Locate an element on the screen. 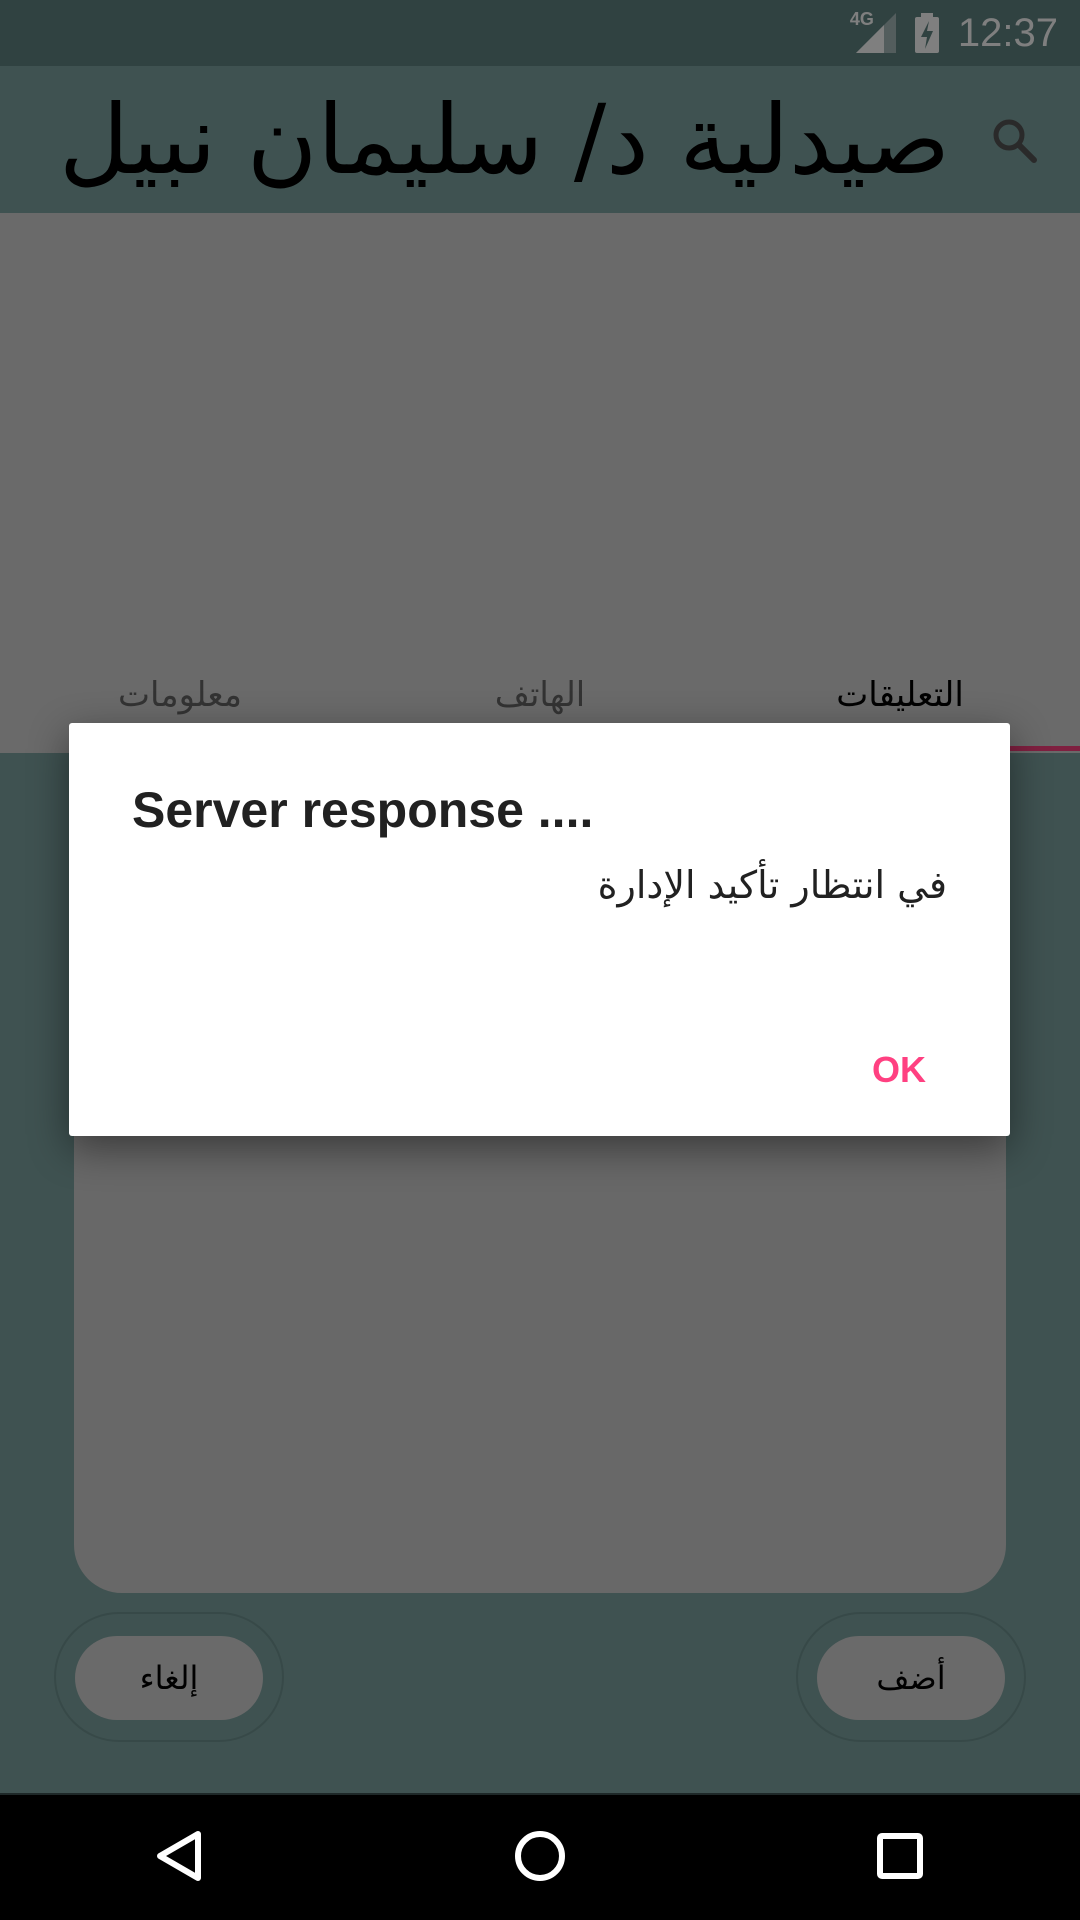 The height and width of the screenshot is (1920, 1080). home-button is located at coordinates (540, 1858).